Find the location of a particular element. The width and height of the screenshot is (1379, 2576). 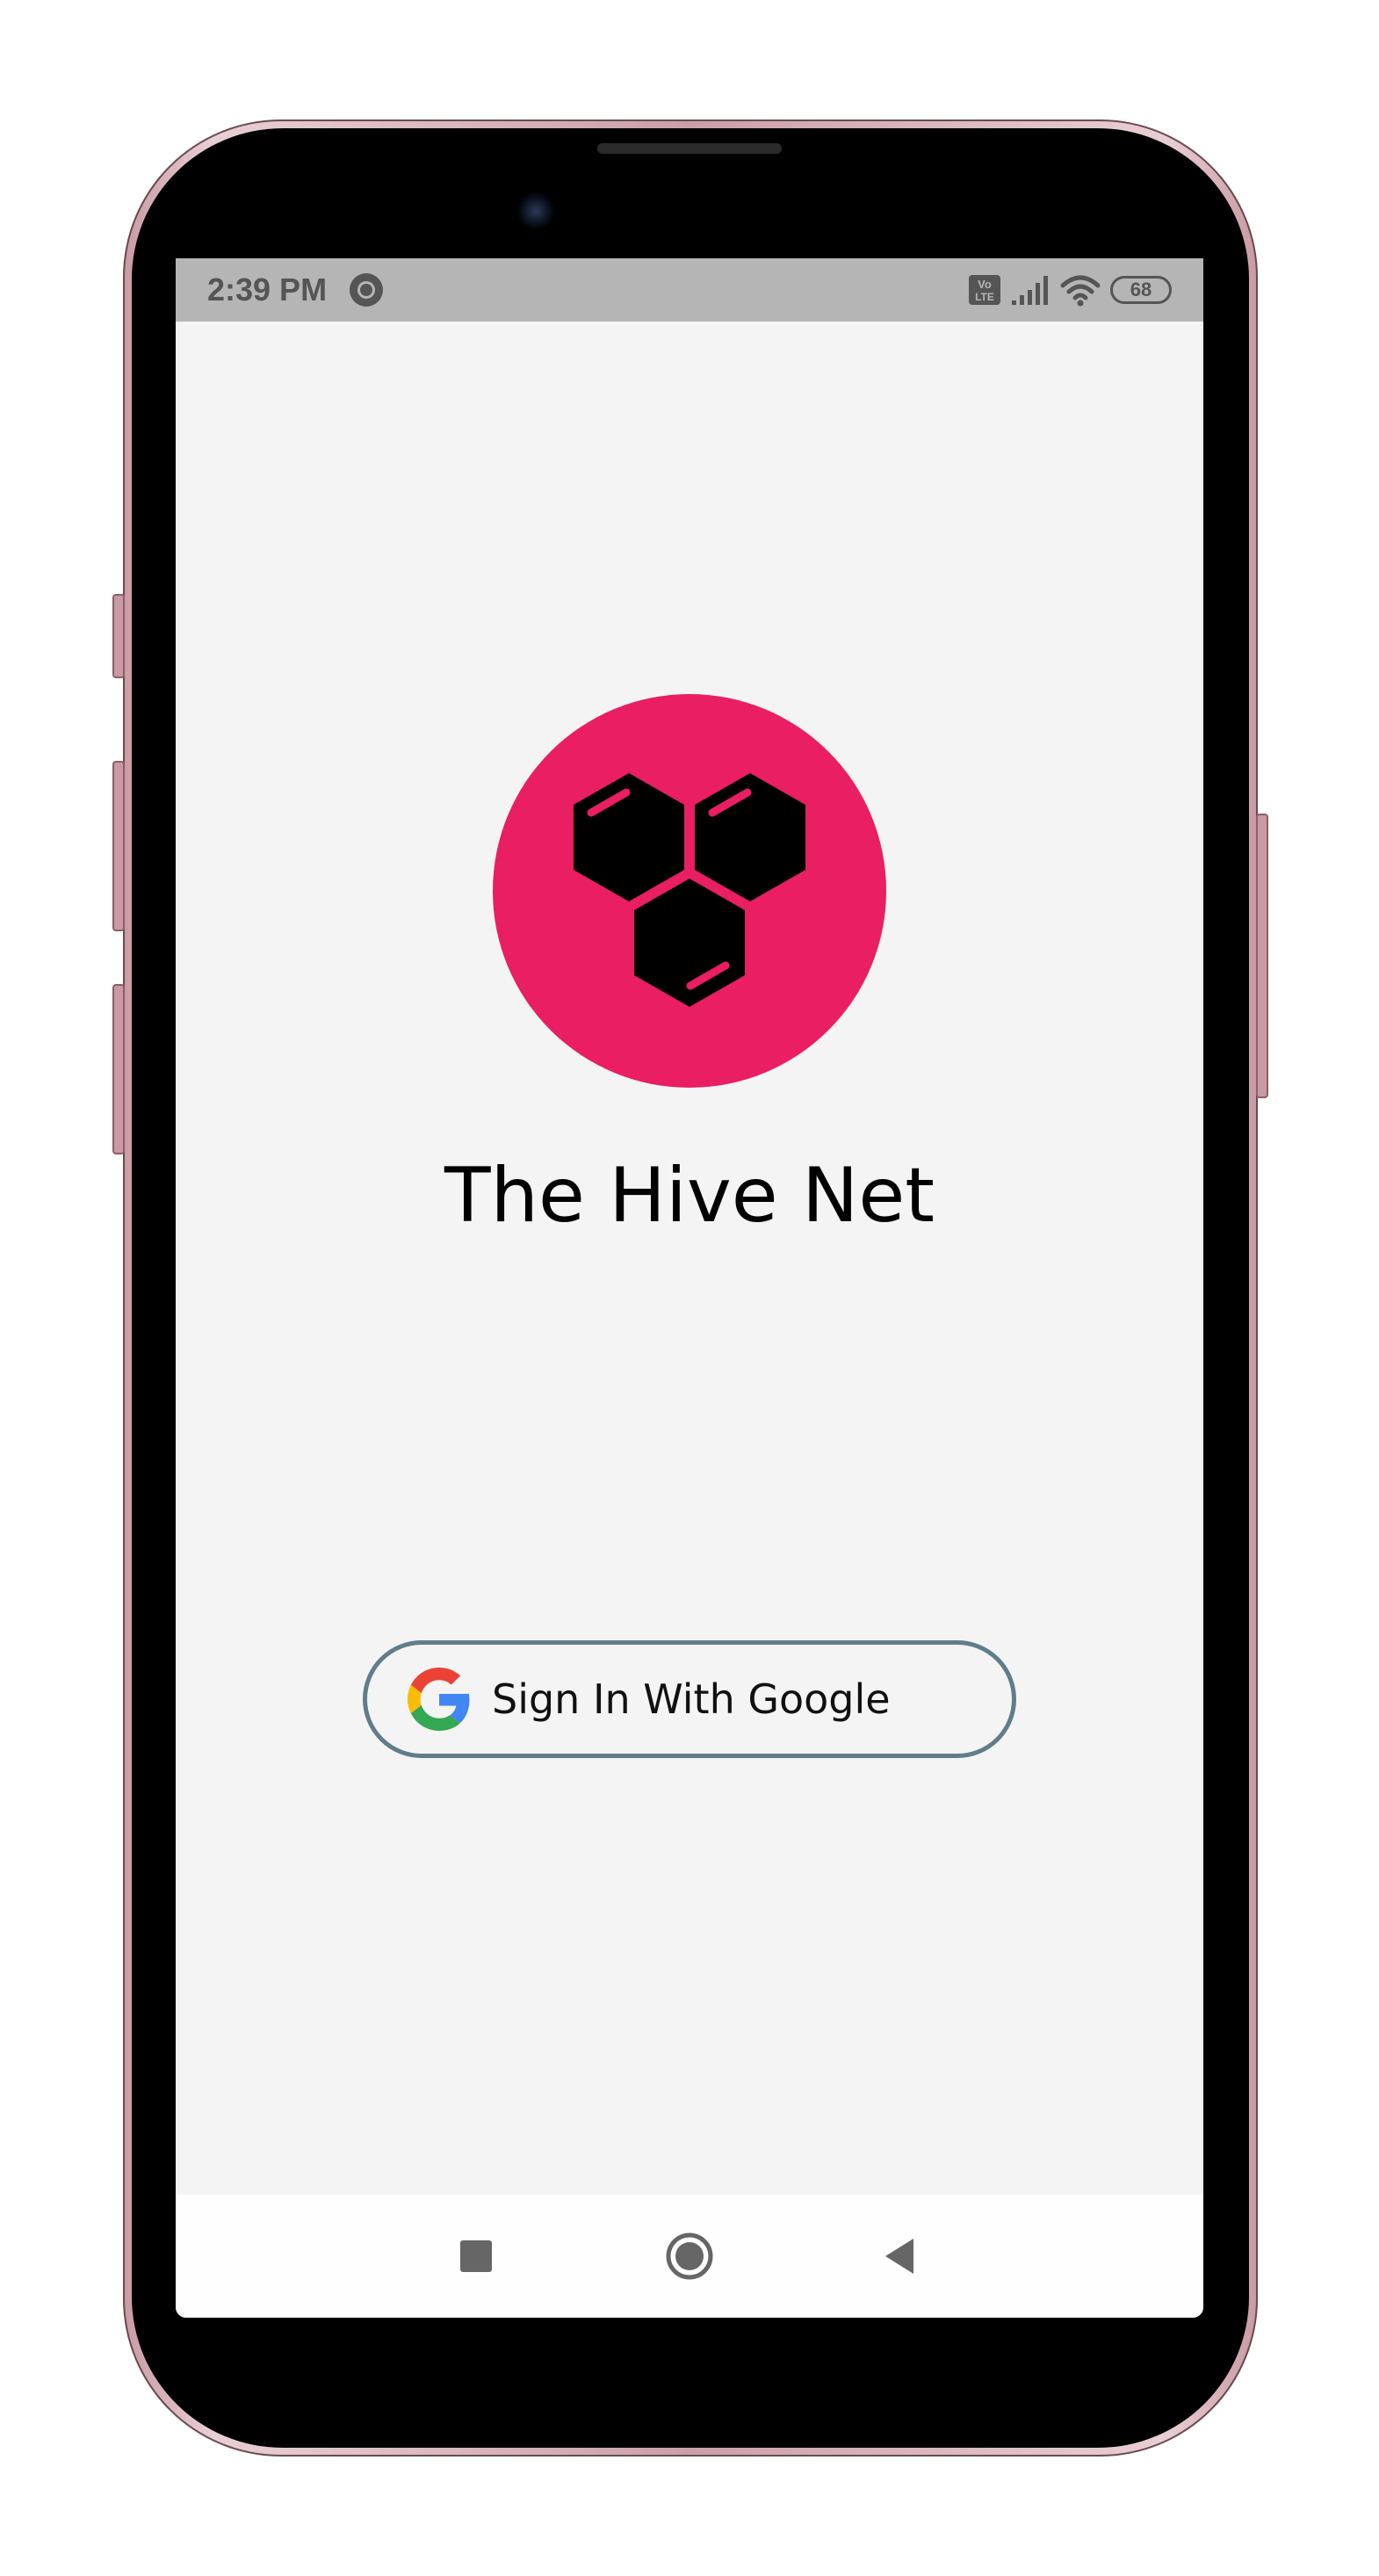

back-triangle-icon is located at coordinates (899, 2256).